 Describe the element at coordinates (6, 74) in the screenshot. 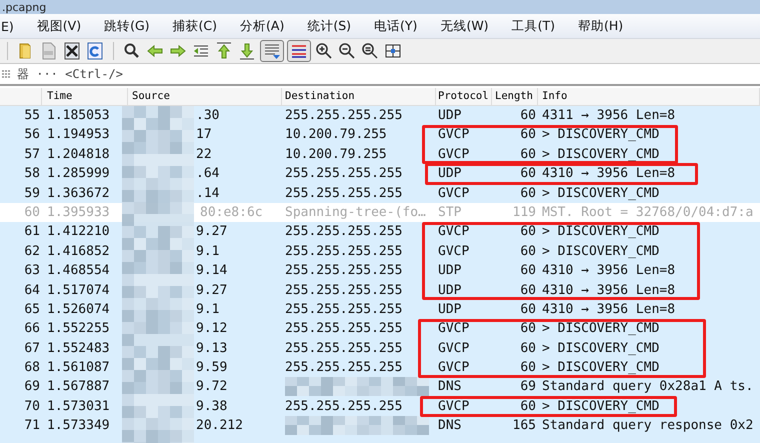

I see `bookmark-icon` at that location.